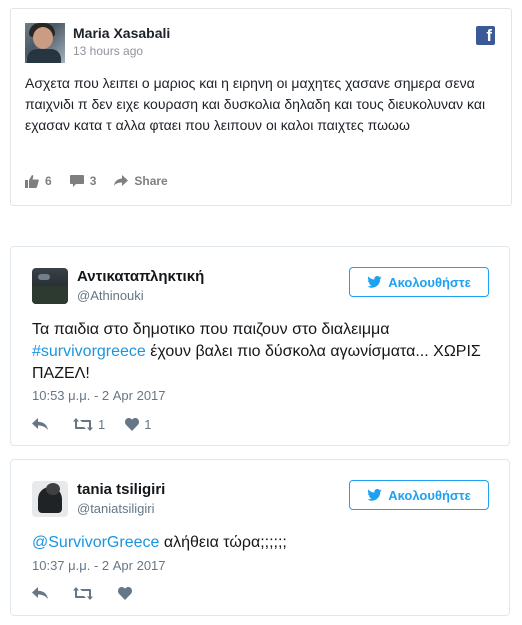  What do you see at coordinates (108, 51) in the screenshot?
I see `post-timestamp: 13 hours ago` at bounding box center [108, 51].